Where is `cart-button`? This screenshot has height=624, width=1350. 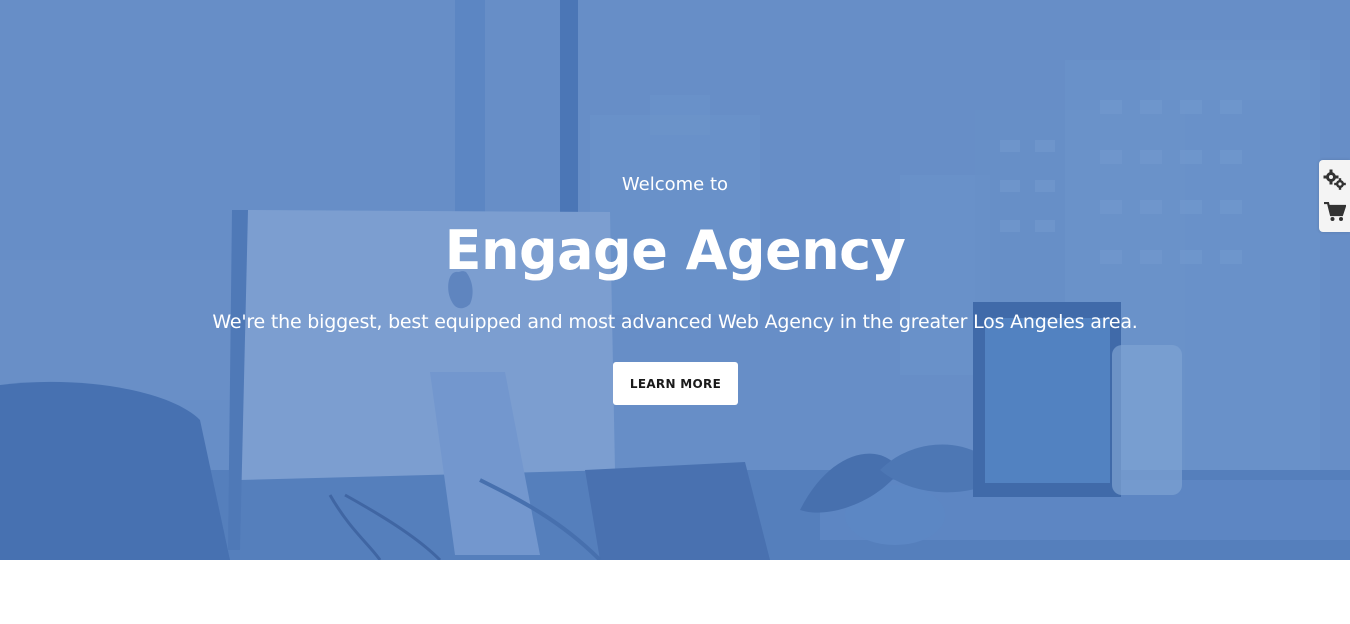 cart-button is located at coordinates (1334, 212).